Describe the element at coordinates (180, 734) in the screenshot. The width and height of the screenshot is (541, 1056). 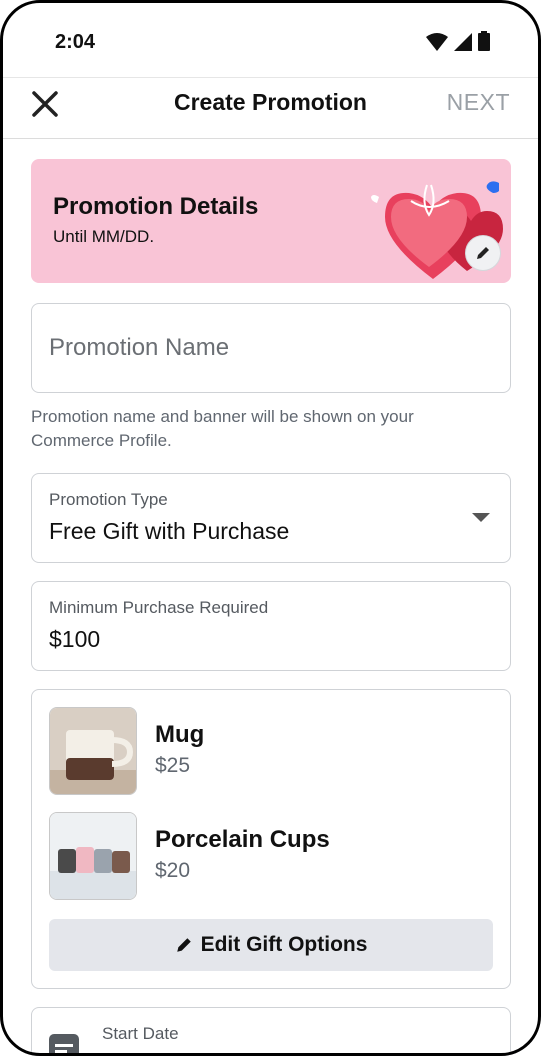
I see `gift-item-name: Mug` at that location.